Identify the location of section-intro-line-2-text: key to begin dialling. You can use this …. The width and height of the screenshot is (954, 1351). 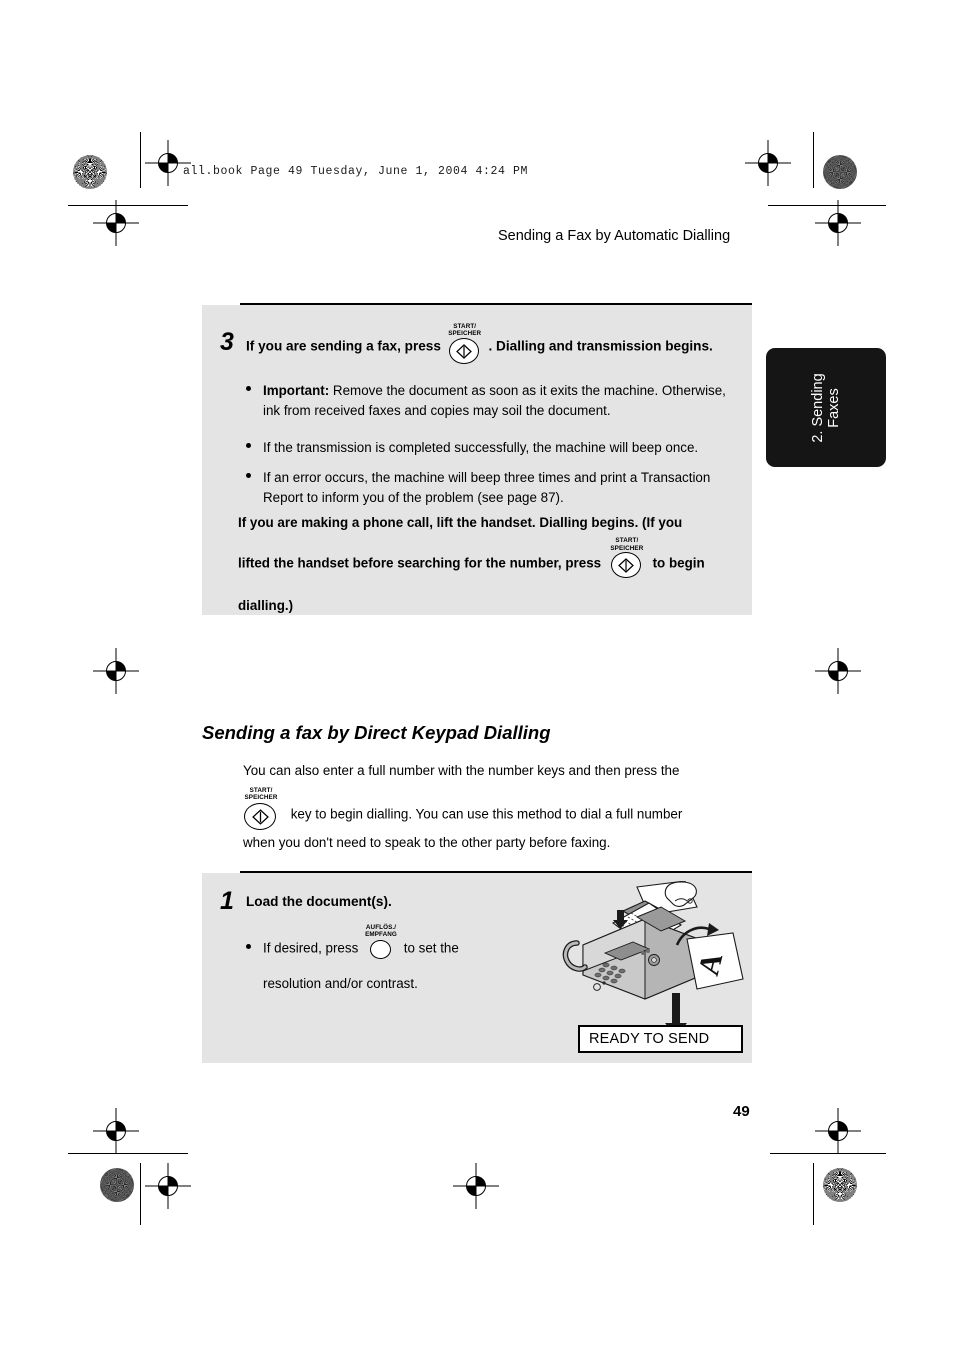
(486, 814).